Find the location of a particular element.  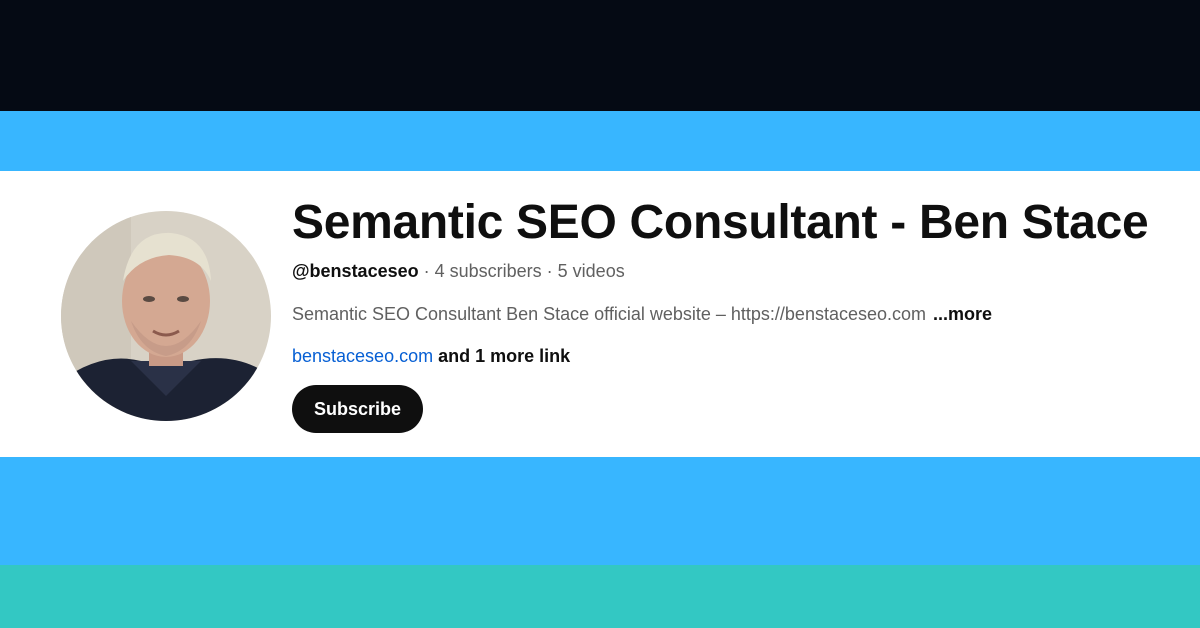

channel-title: Semantic SEO Consultant - Ben Stace is located at coordinates (720, 222).